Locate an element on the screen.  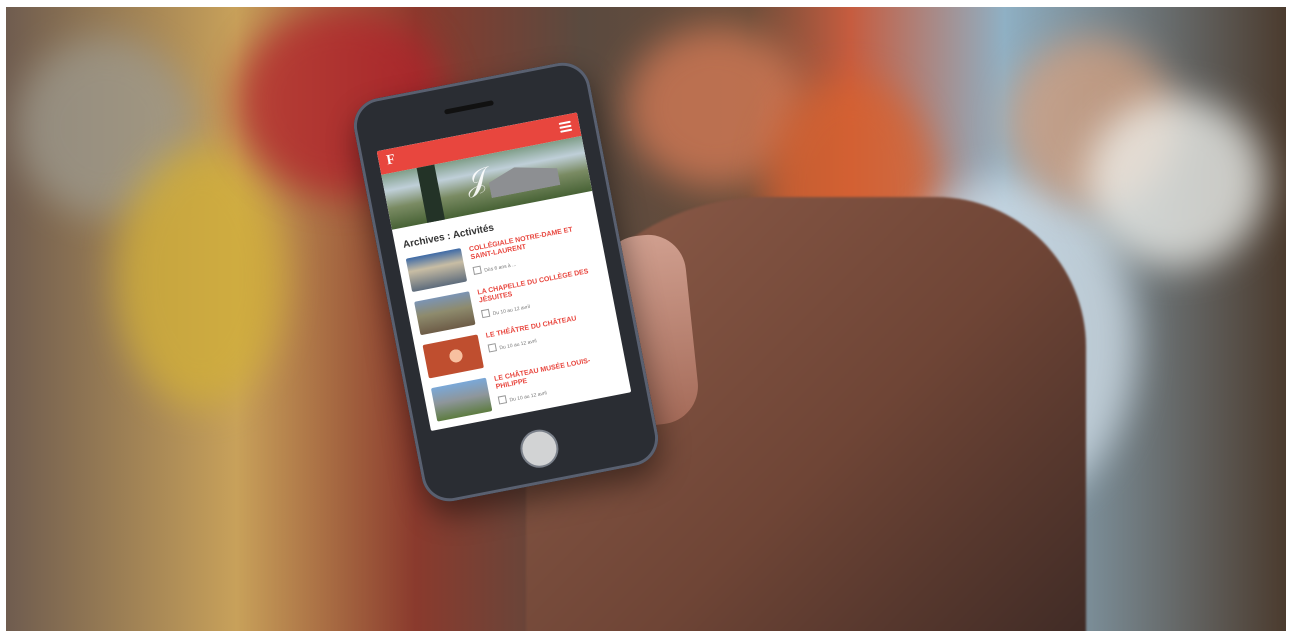
logo-icon: F is located at coordinates (391, 160).